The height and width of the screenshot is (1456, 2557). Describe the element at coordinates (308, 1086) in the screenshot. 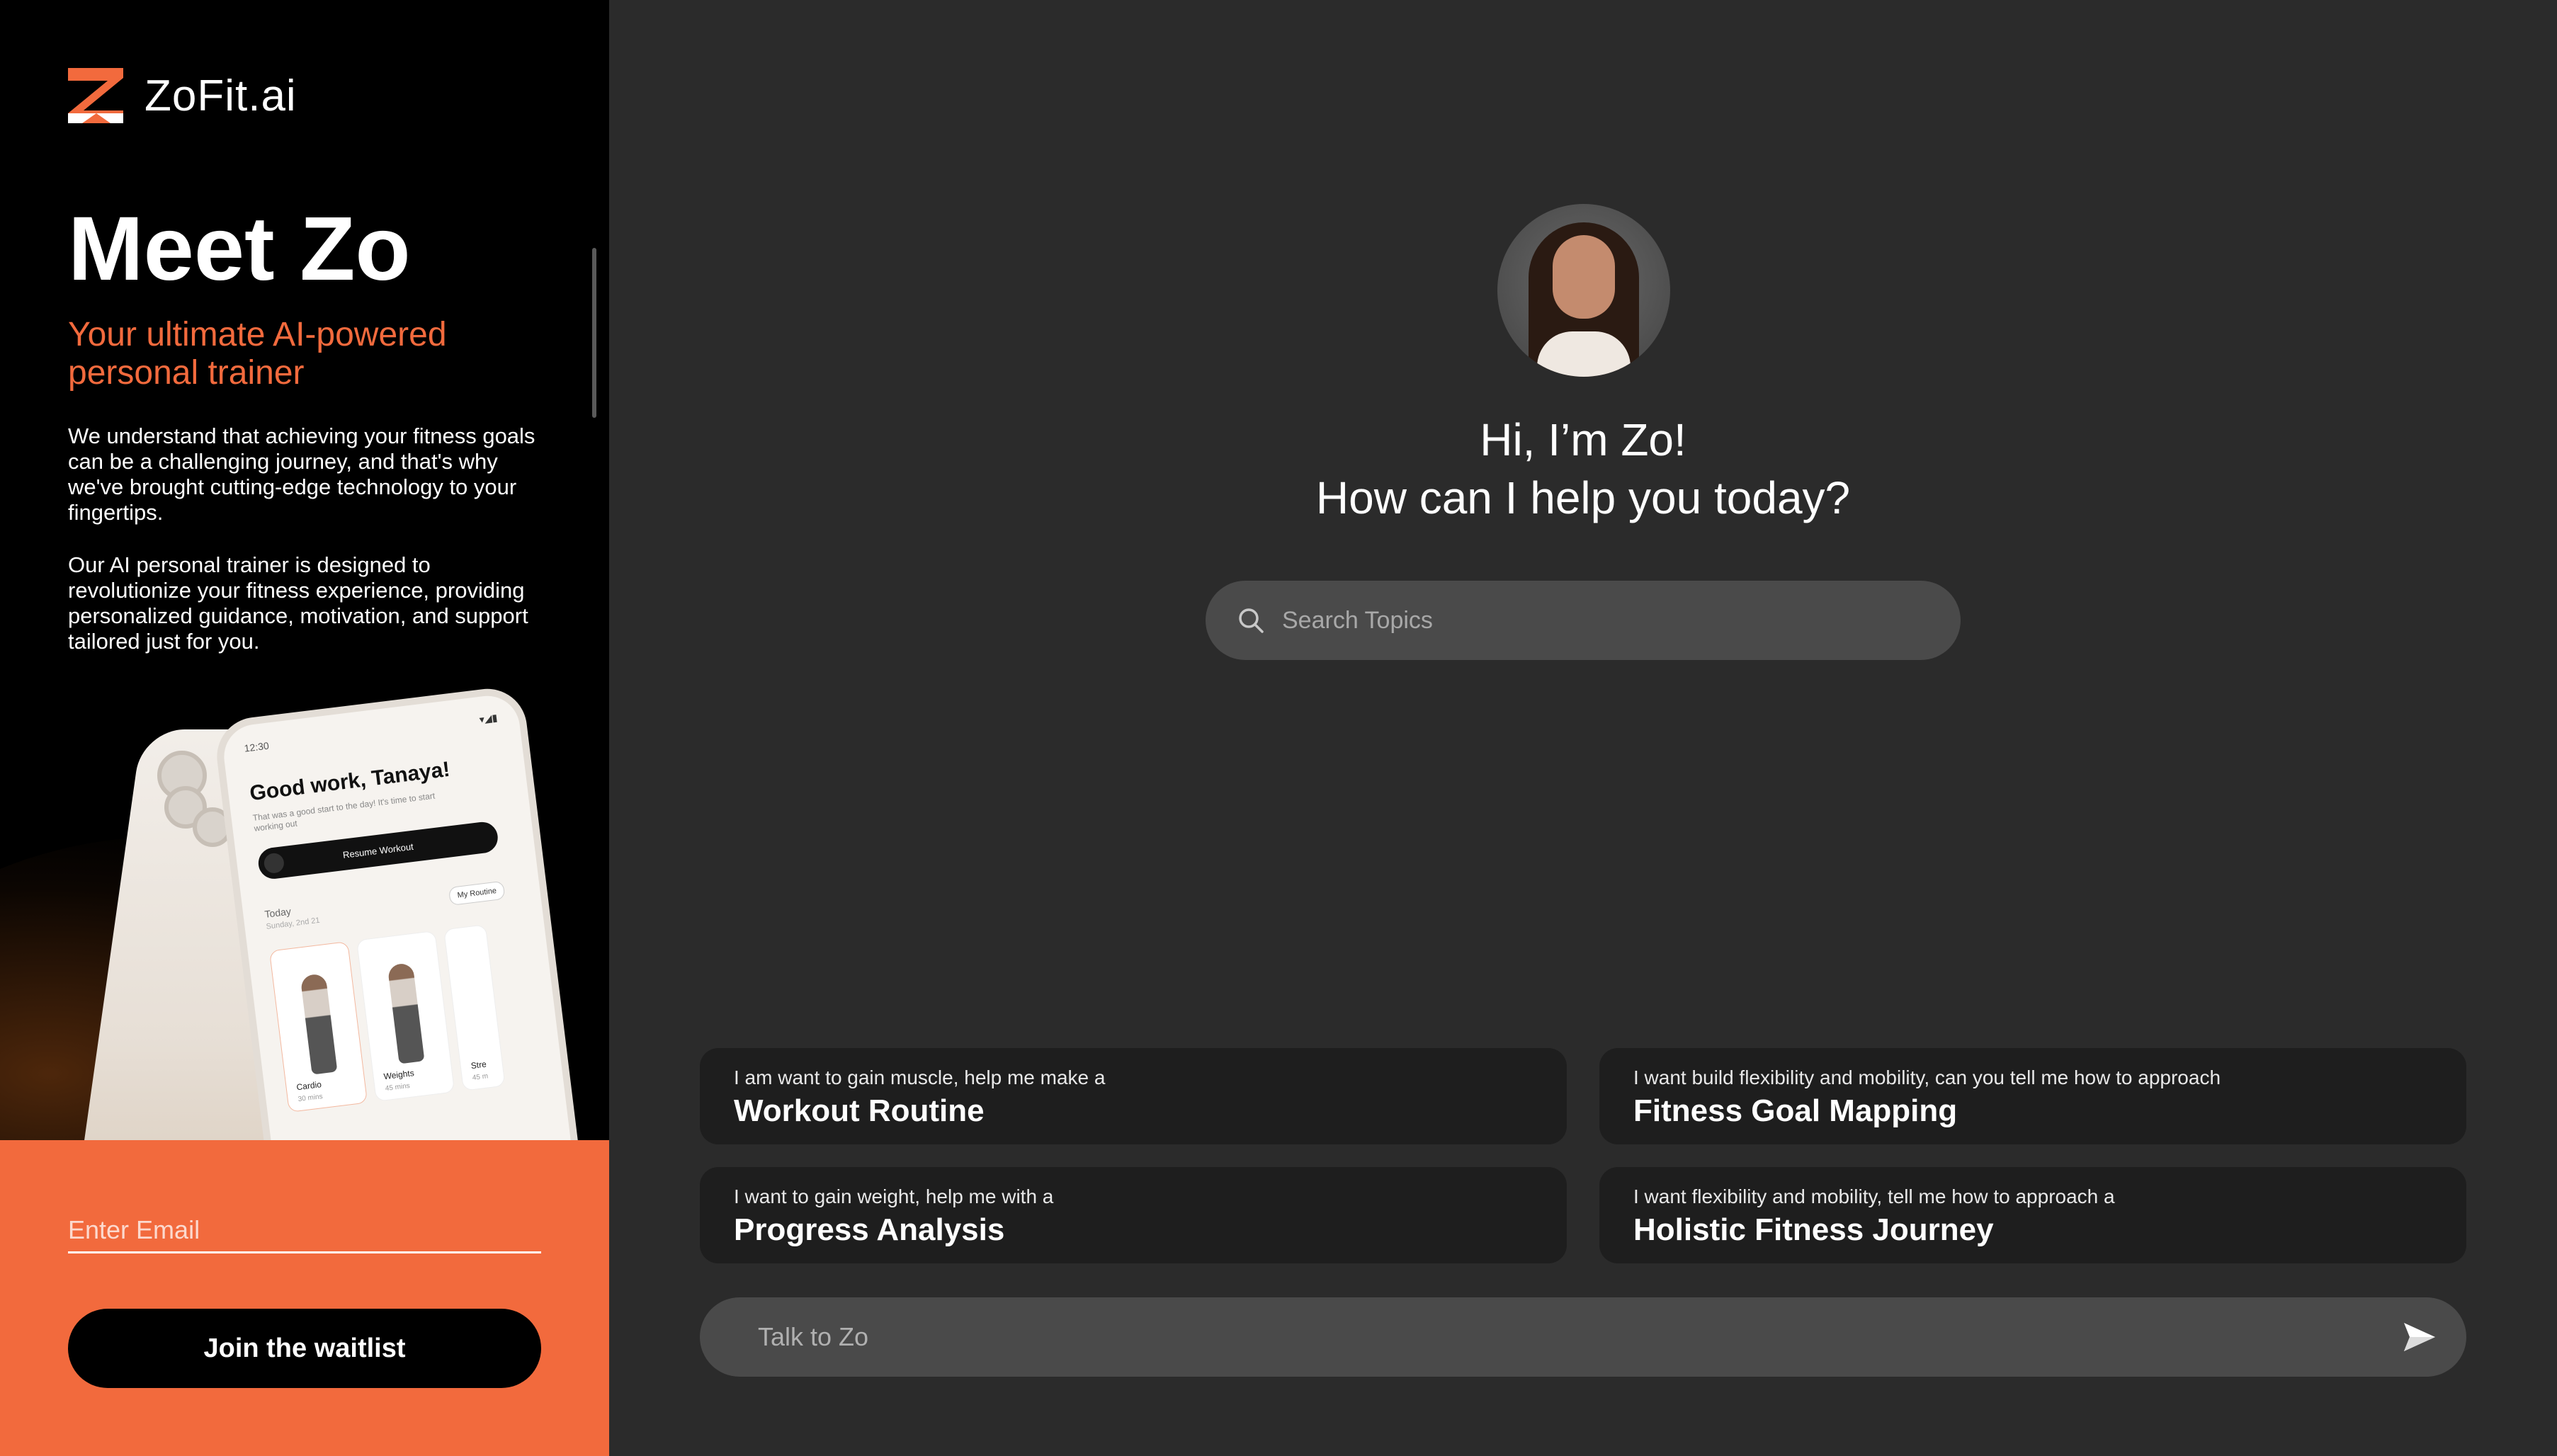

I see `card-label: Cardio` at that location.